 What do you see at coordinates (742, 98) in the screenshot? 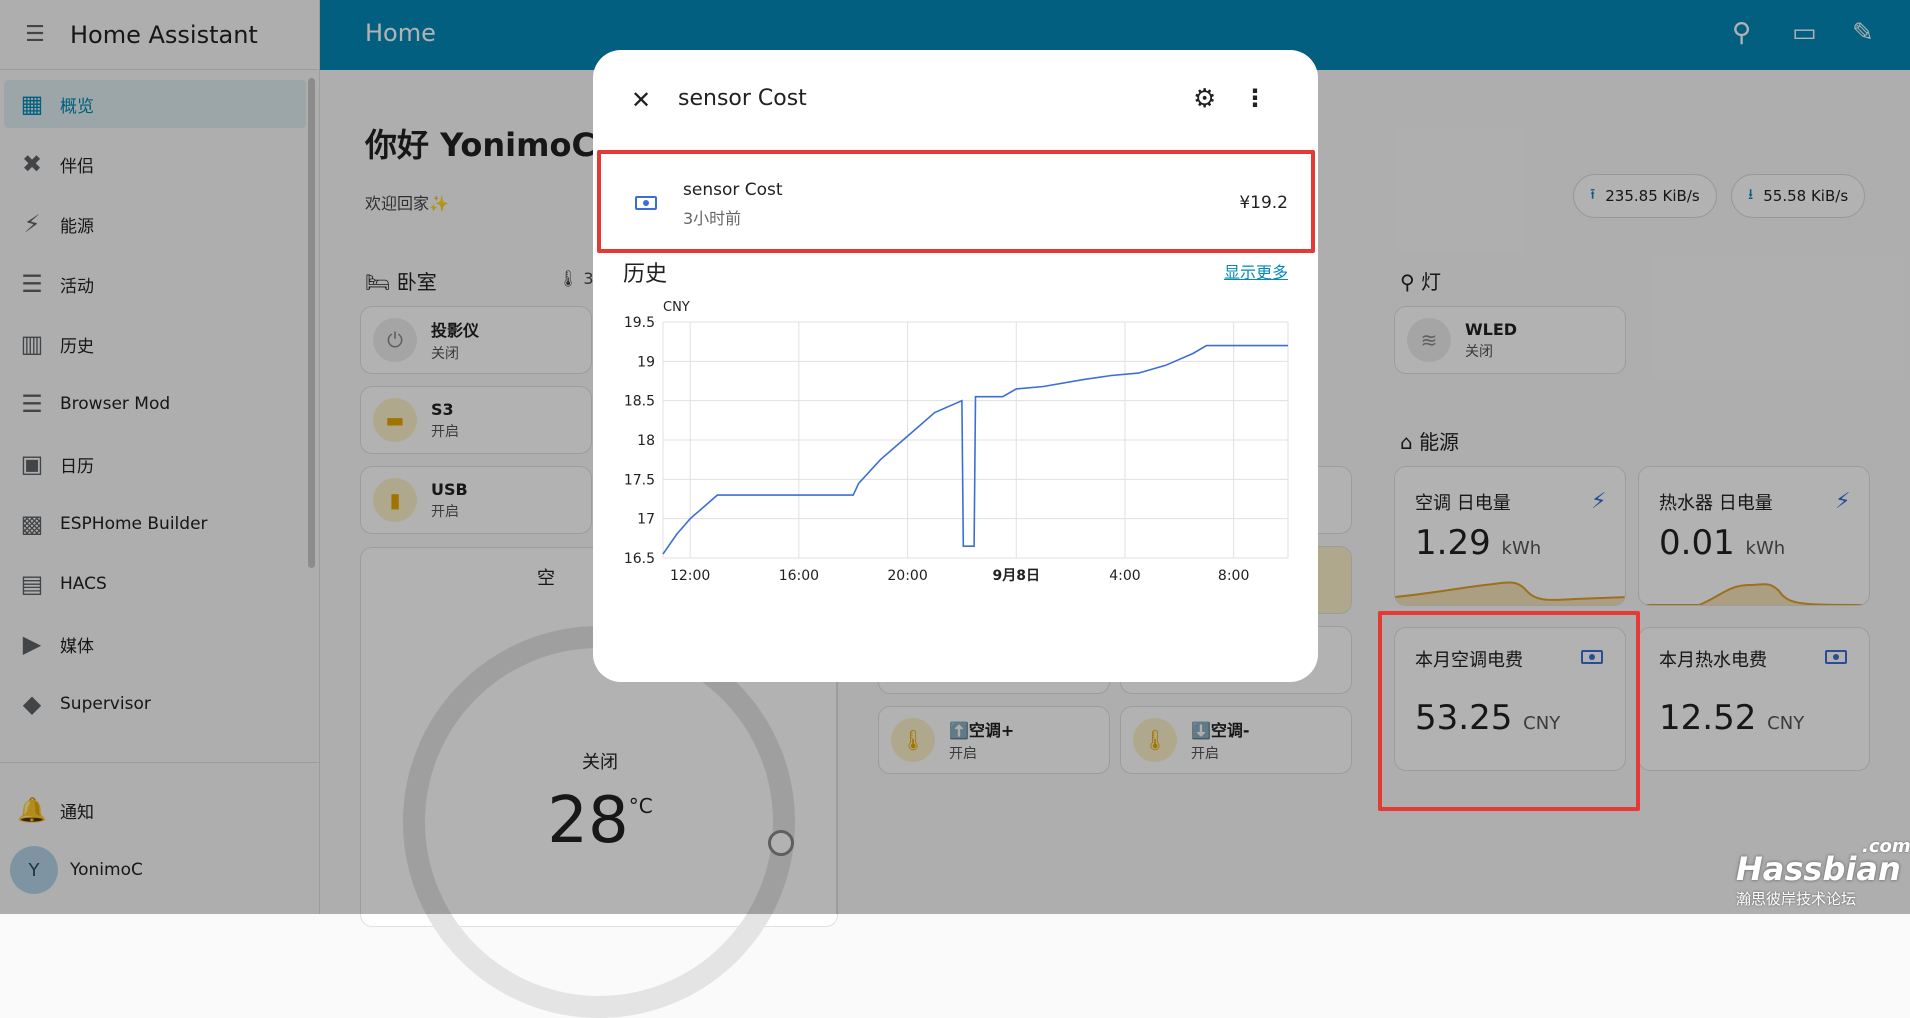
I see `dialog-title: sensor Cost` at bounding box center [742, 98].